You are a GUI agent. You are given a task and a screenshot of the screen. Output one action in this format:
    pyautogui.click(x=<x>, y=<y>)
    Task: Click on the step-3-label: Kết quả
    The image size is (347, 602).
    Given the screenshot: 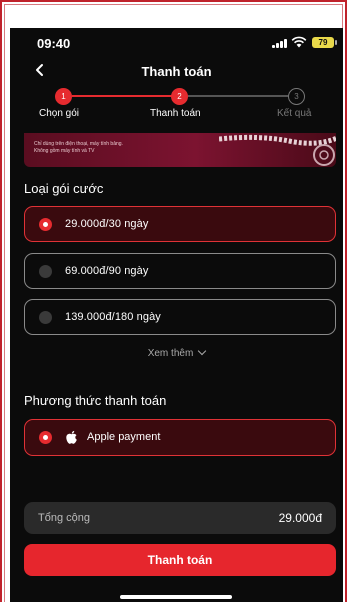 What is the action you would take?
    pyautogui.click(x=294, y=113)
    